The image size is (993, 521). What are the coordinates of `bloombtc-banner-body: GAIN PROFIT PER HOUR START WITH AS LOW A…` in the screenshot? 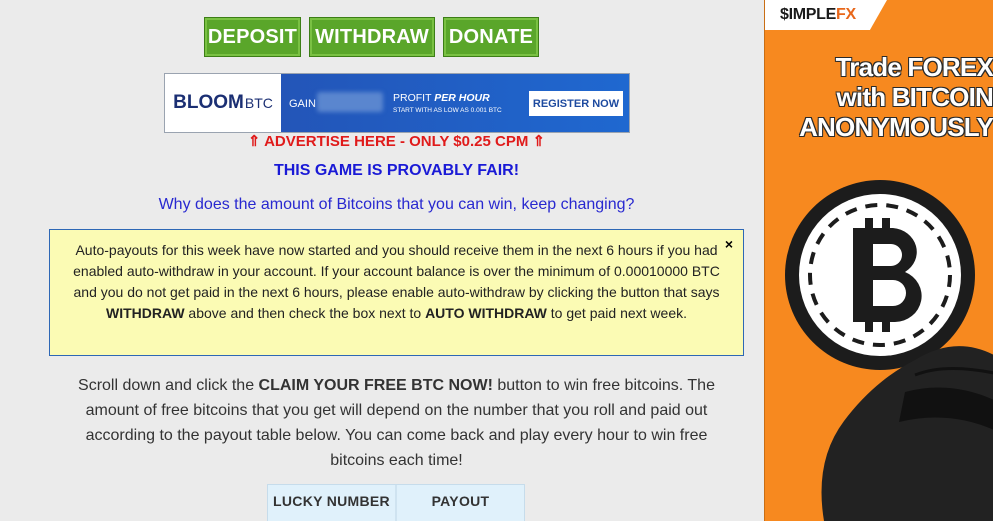 It's located at (455, 103).